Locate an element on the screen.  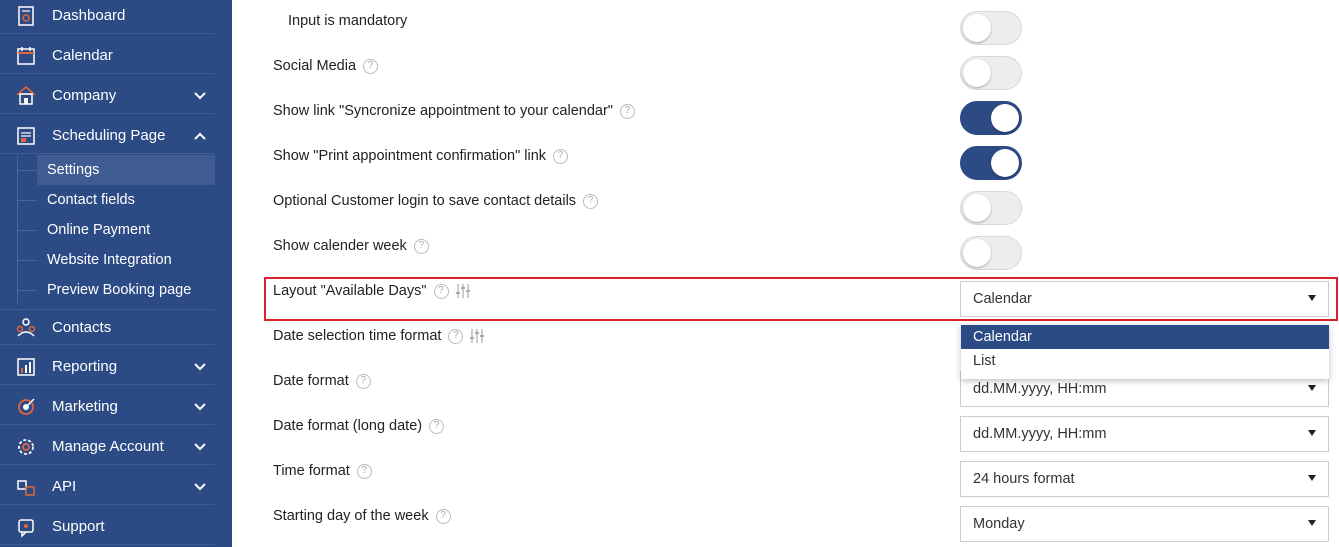
sidebar-item-calendar: Calendar is located at coordinates (107, 56).